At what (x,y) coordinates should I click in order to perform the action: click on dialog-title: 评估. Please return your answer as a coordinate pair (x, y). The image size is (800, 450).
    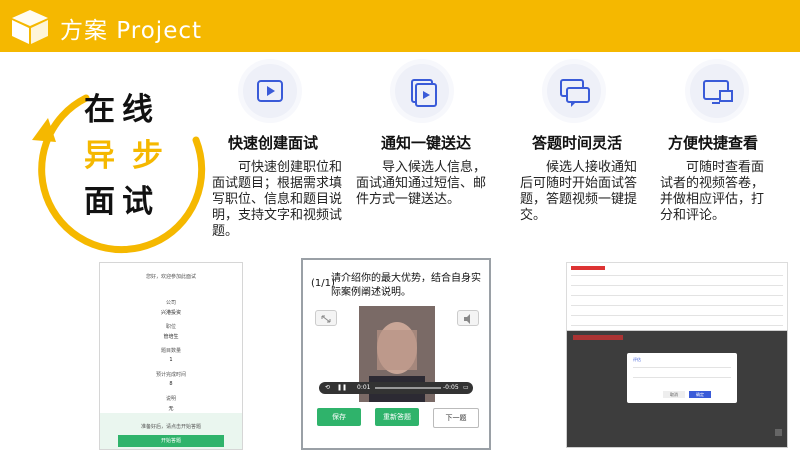
    Looking at the image, I should click on (637, 359).